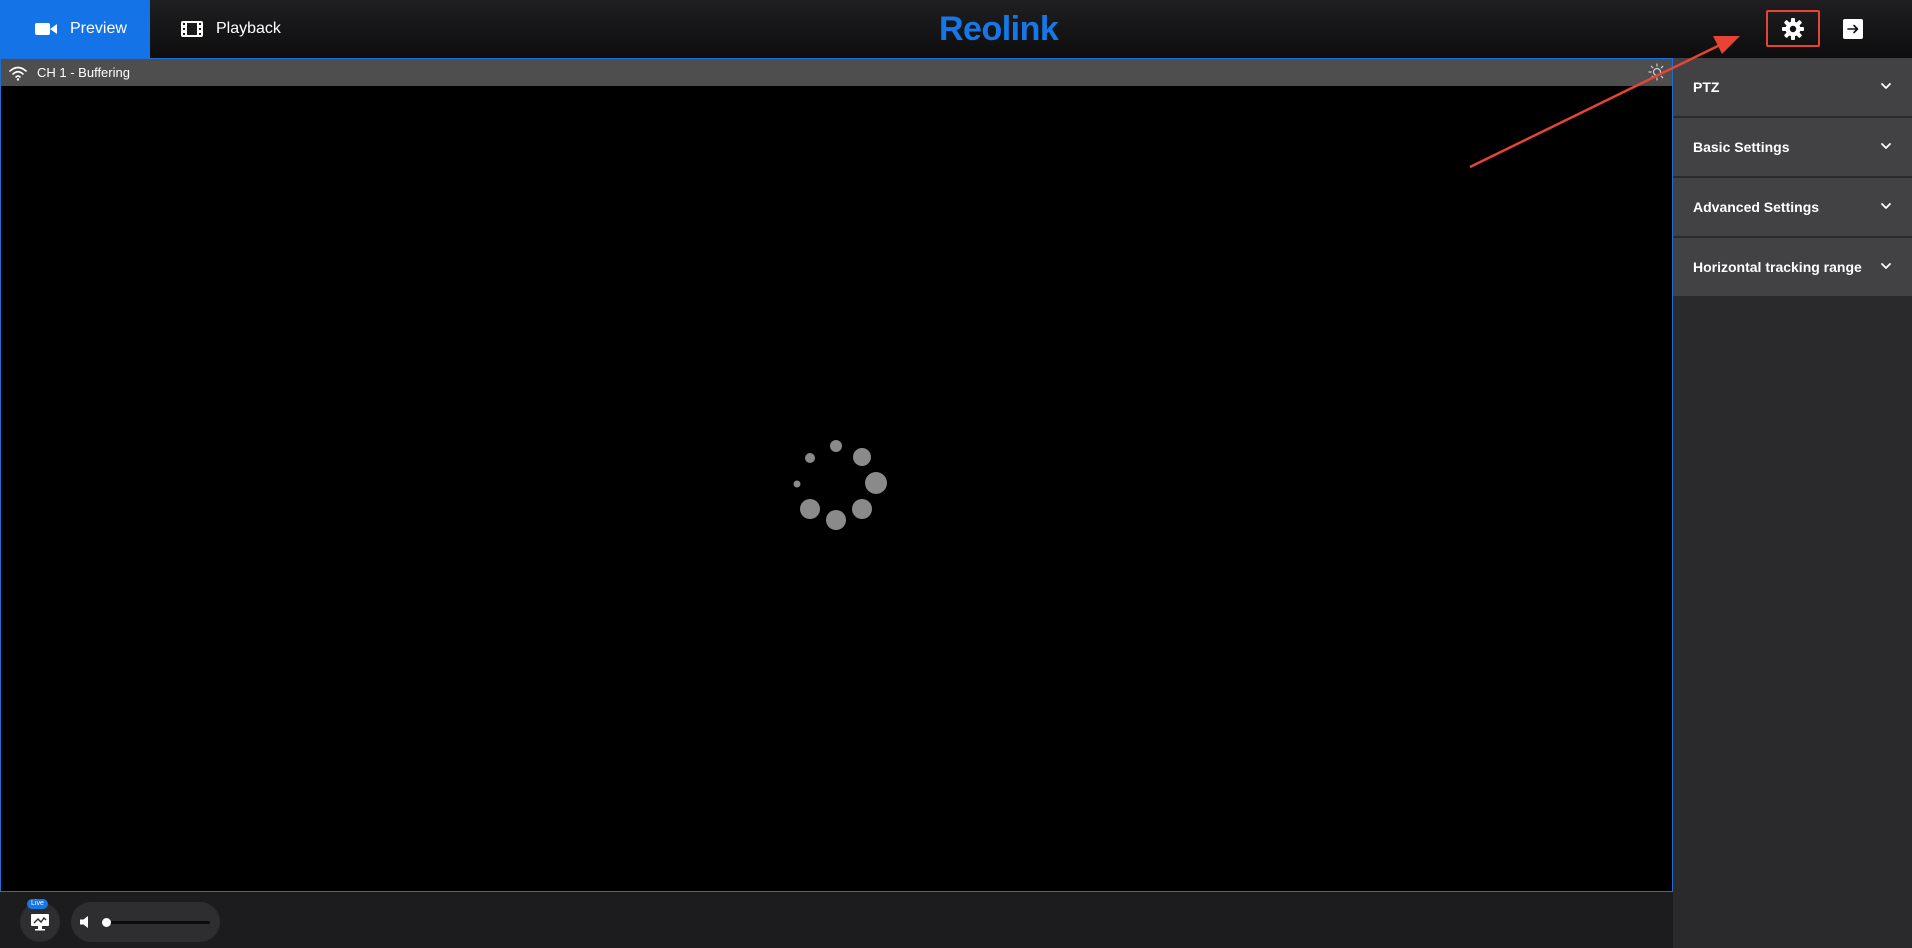 The height and width of the screenshot is (948, 1912). I want to click on reolink-logo: Reolink, so click(999, 28).